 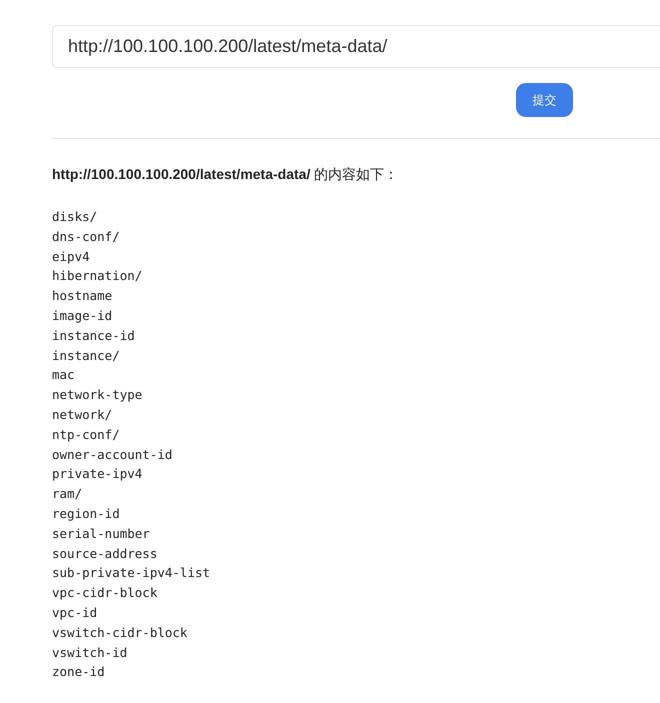 What do you see at coordinates (63, 375) in the screenshot?
I see `result-line: mac` at bounding box center [63, 375].